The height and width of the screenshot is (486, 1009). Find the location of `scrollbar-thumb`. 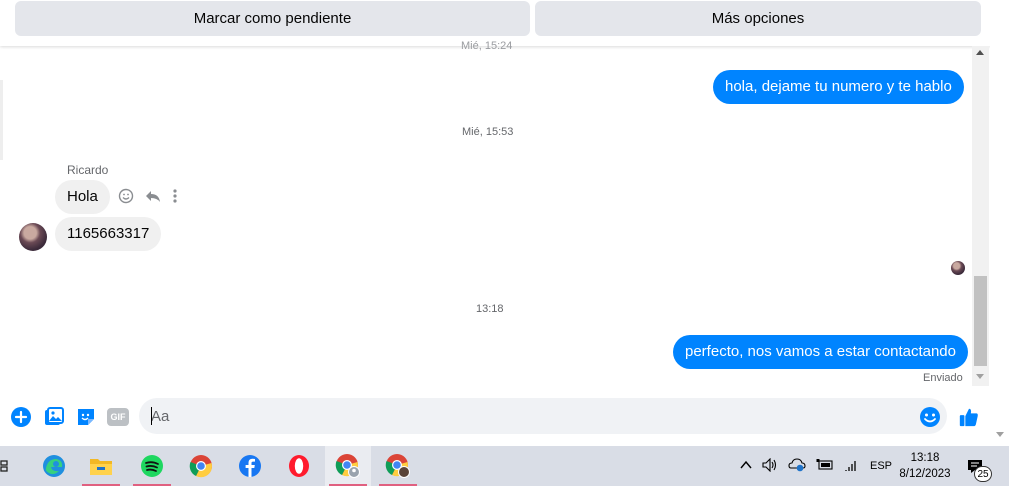

scrollbar-thumb is located at coordinates (980, 321).